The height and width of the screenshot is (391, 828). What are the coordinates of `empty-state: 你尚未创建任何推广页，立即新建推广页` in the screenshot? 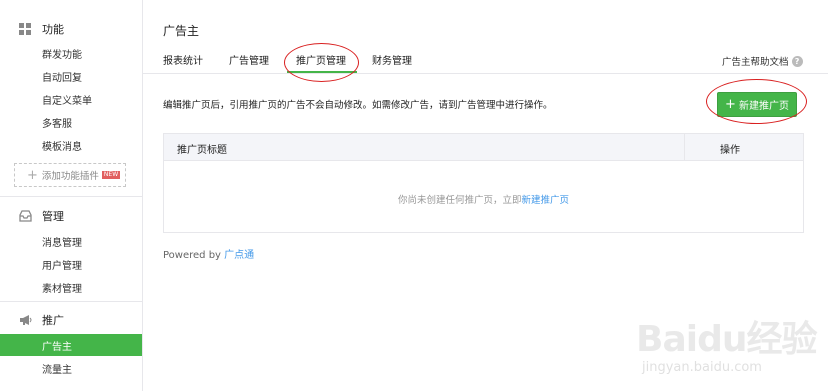 It's located at (483, 199).